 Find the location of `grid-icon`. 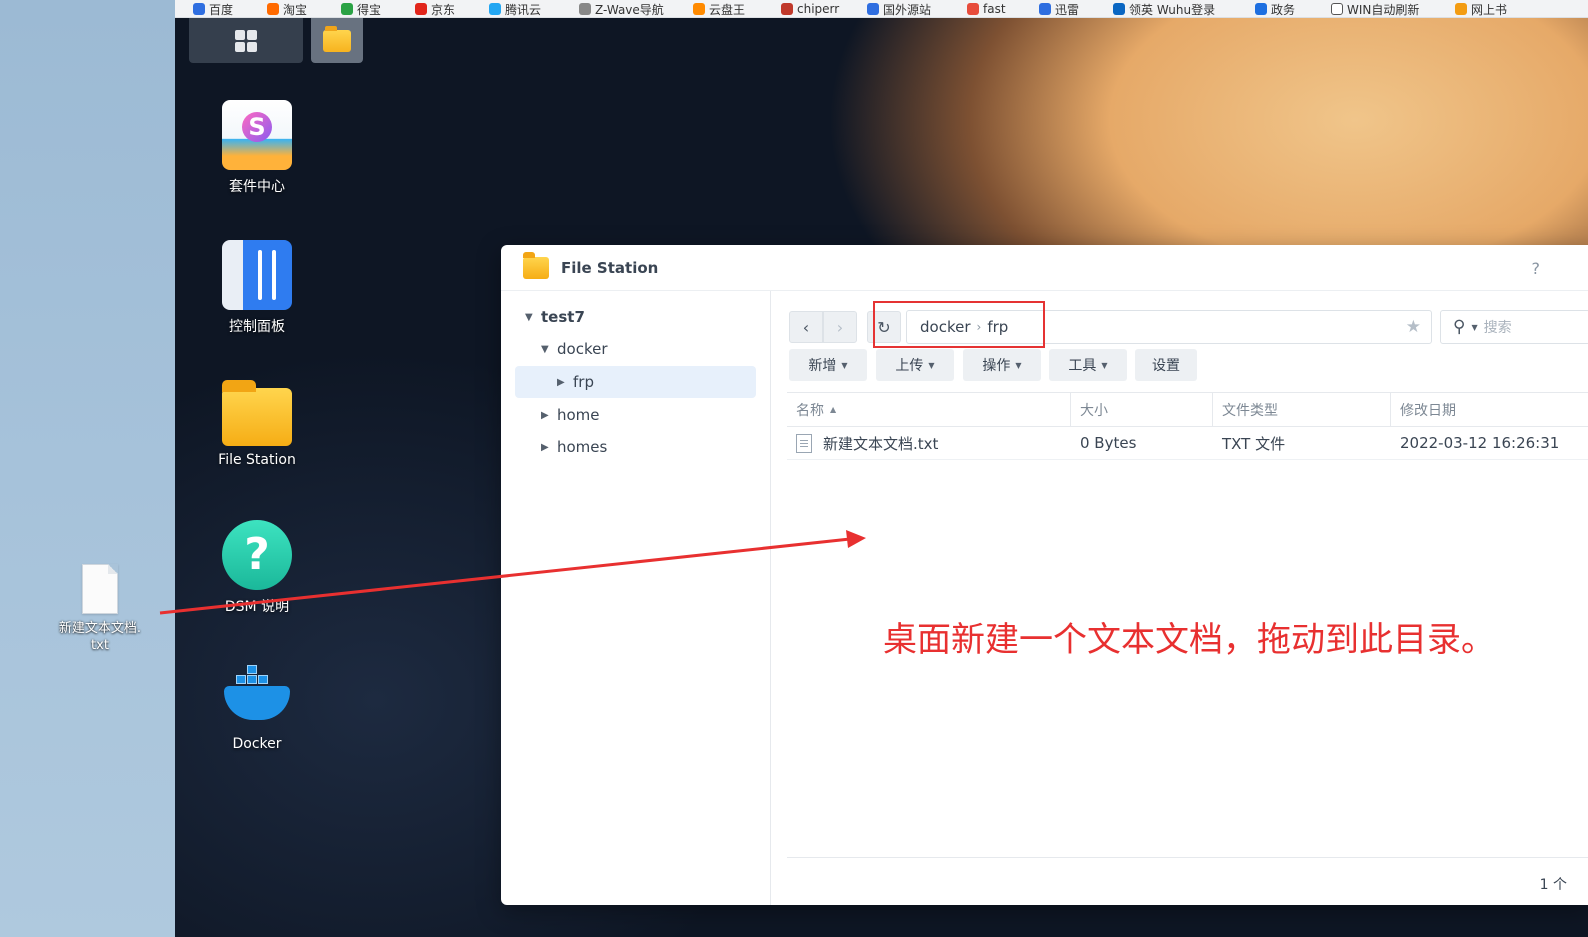

grid-icon is located at coordinates (246, 40).